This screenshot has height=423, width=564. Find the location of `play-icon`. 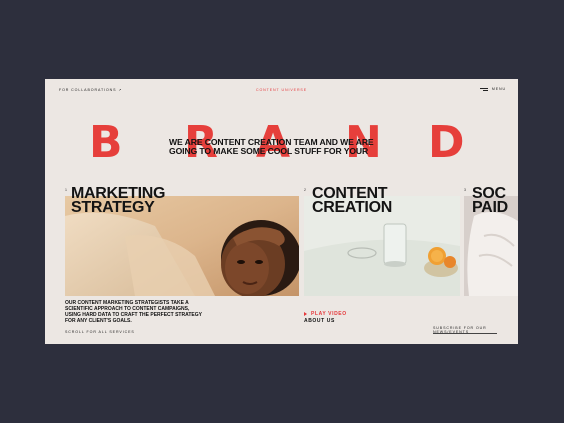

play-icon is located at coordinates (305, 313).